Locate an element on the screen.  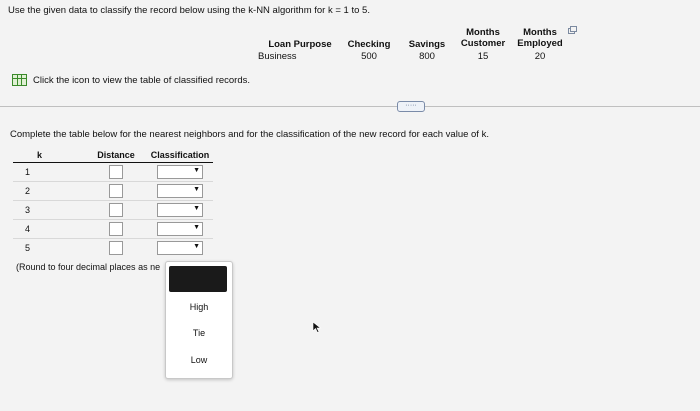
table-row: 3 is located at coordinates (113, 210).